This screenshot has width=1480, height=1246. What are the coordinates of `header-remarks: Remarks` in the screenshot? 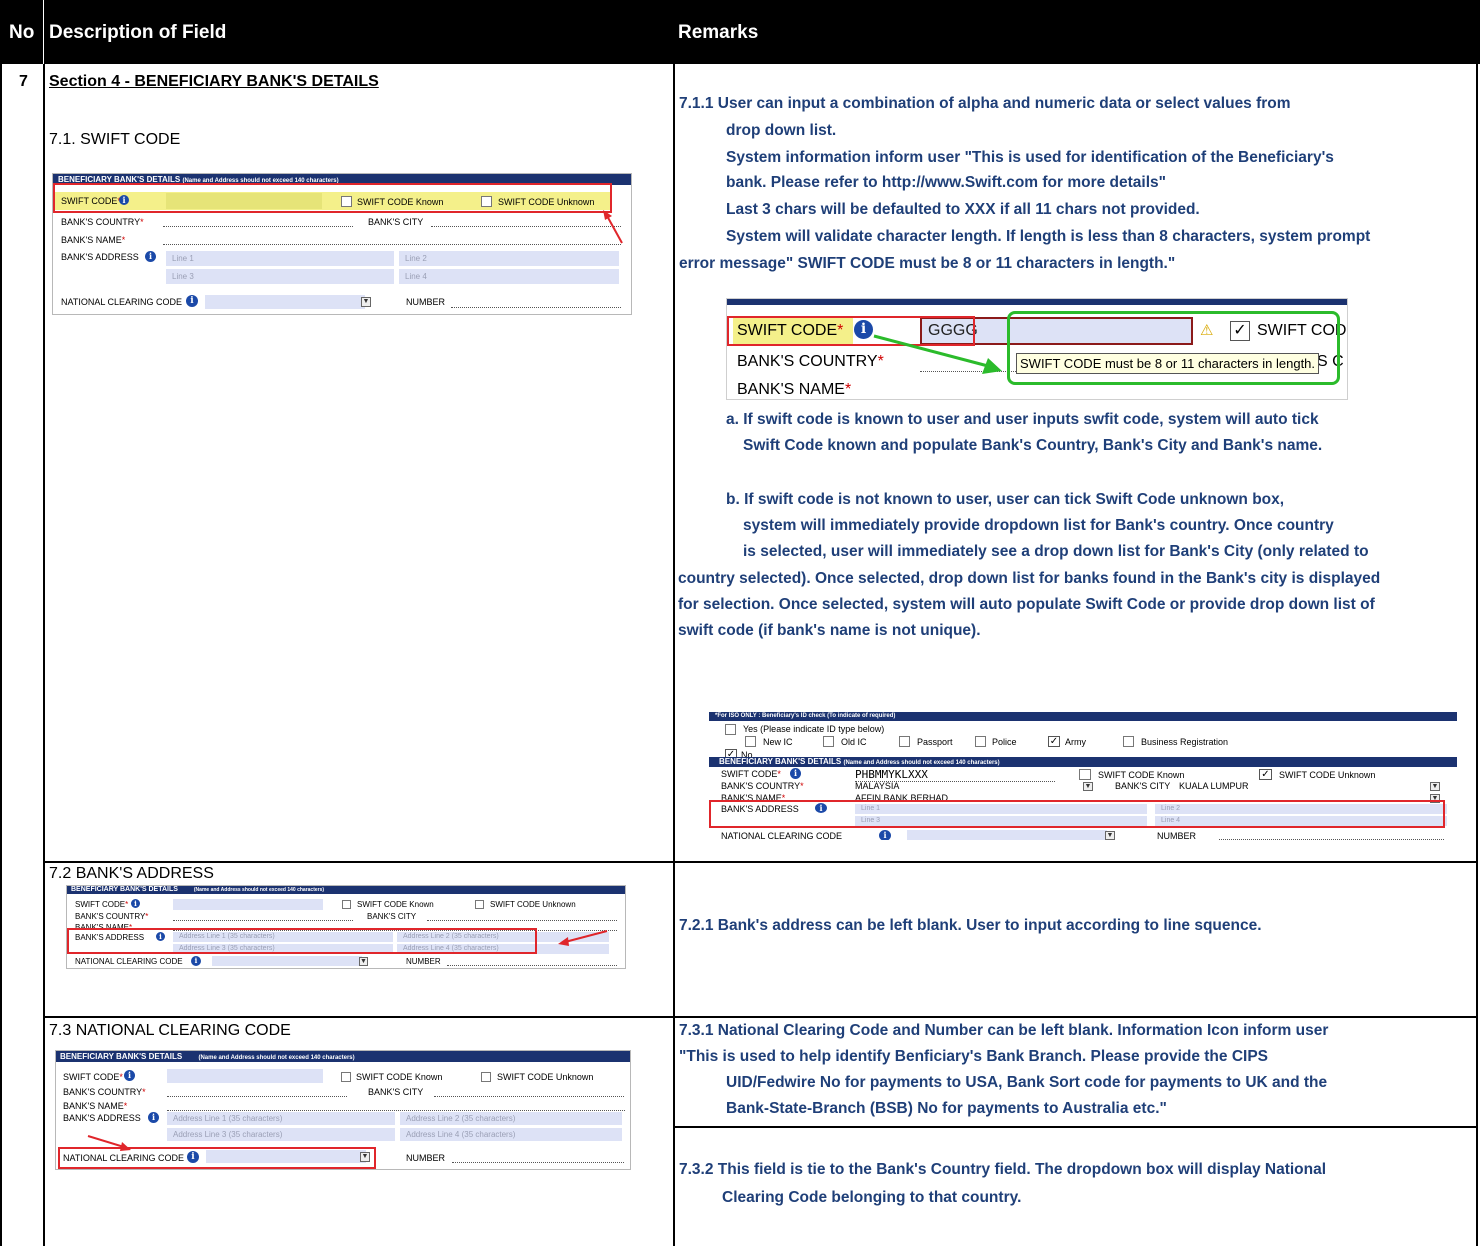 It's located at (718, 32).